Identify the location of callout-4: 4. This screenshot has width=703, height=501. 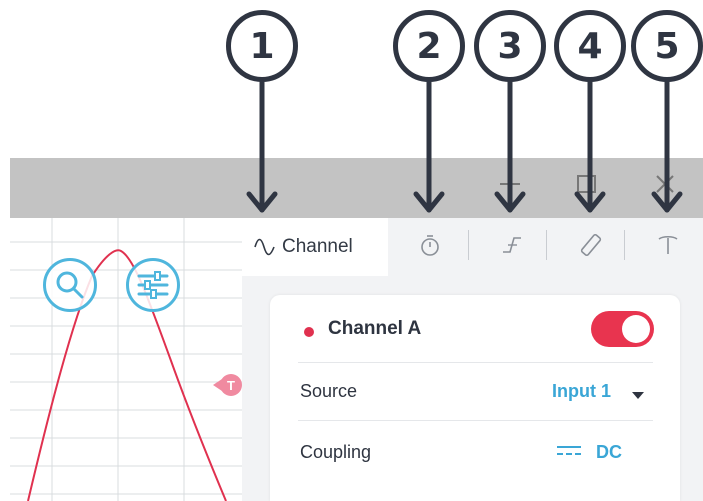
(590, 46).